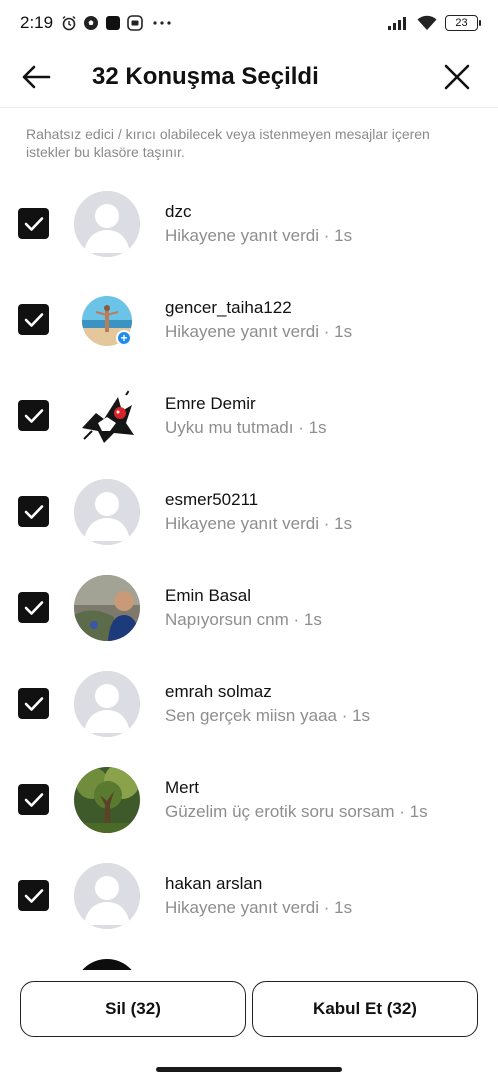  What do you see at coordinates (182, 787) in the screenshot?
I see `username: Mert` at bounding box center [182, 787].